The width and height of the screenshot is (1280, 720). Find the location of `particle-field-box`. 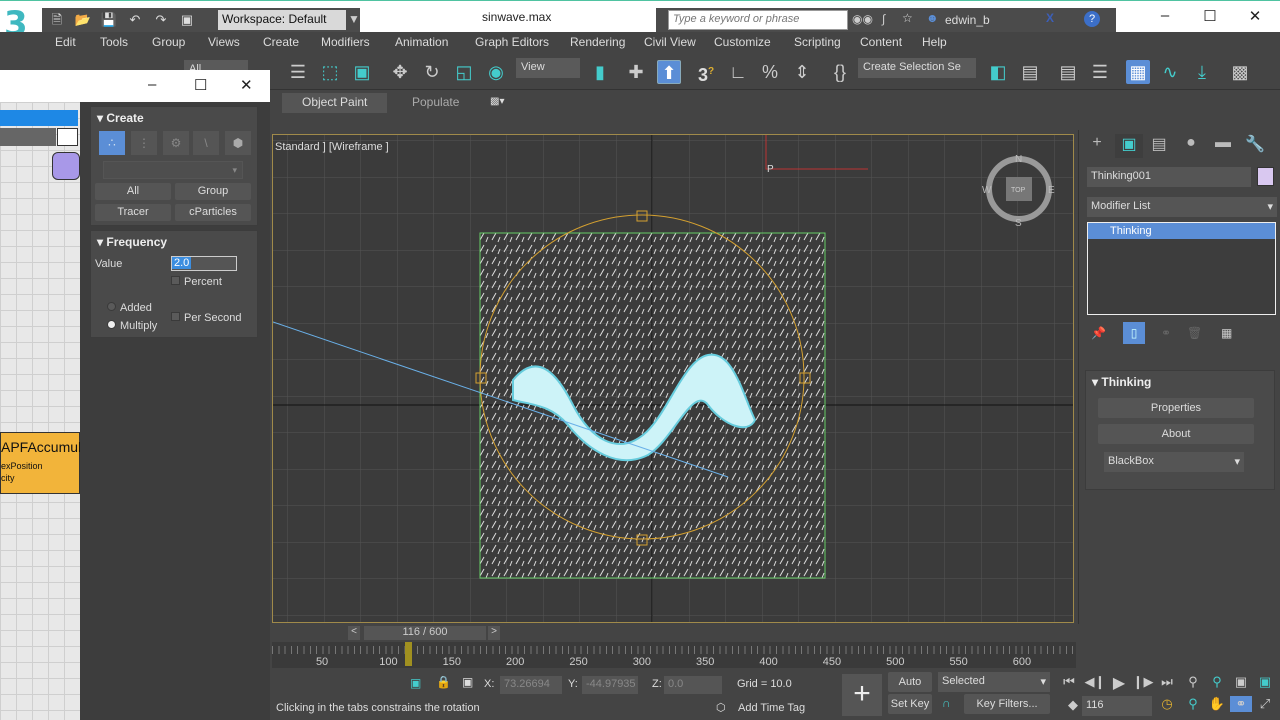

particle-field-box is located at coordinates (652, 405).